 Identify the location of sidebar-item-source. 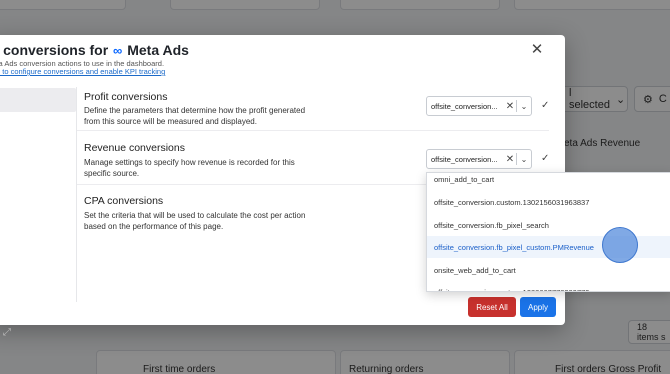
(38, 100).